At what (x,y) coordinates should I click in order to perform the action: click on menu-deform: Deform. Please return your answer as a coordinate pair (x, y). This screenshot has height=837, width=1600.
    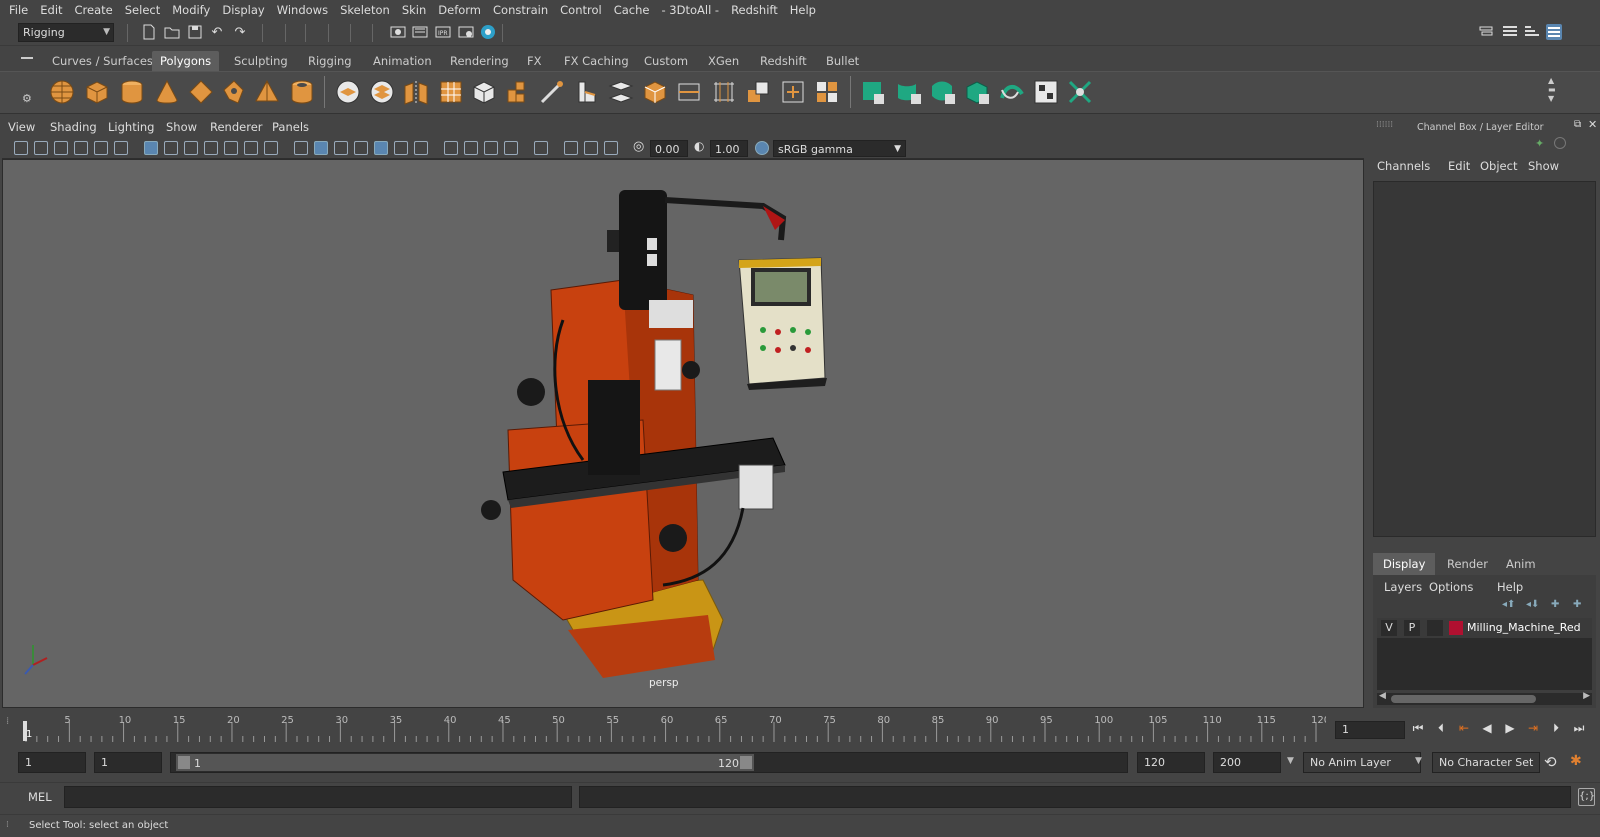
    Looking at the image, I should click on (459, 10).